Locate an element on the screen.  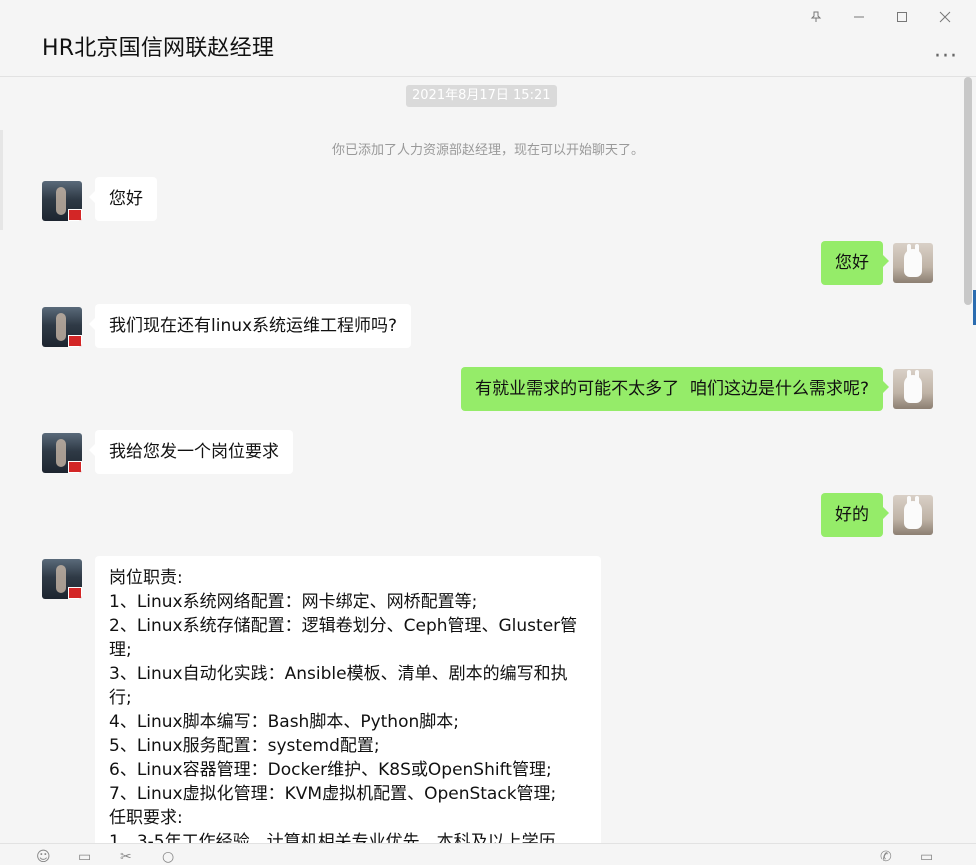
system-note: 你已添加了人力资源部赵经理，现在可以开始聊天了。 is located at coordinates (487, 150).